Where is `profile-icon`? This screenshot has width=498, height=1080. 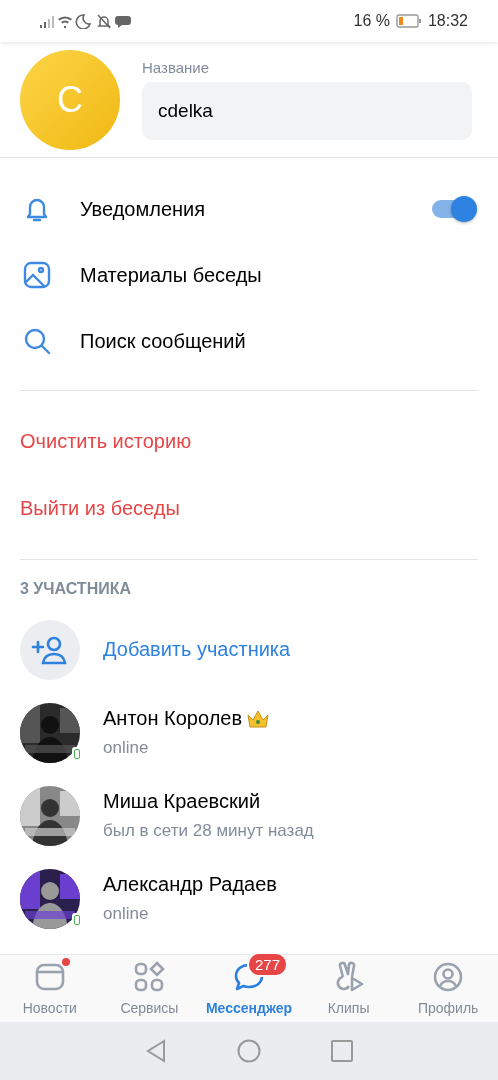 profile-icon is located at coordinates (448, 977).